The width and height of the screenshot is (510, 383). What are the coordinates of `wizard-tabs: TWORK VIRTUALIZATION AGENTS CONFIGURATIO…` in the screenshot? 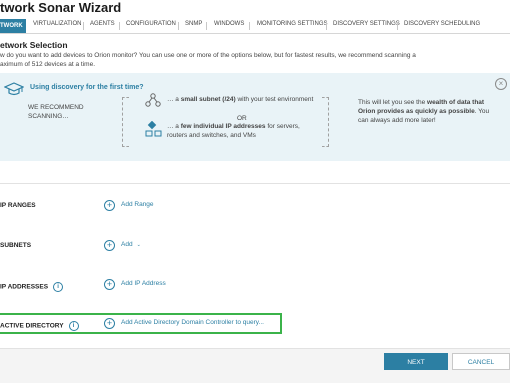 It's located at (255, 26).